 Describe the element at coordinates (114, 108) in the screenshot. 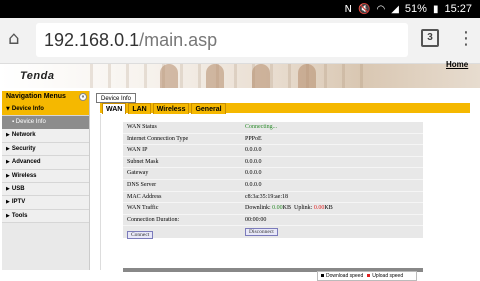

I see `tab-wan: WAN` at that location.